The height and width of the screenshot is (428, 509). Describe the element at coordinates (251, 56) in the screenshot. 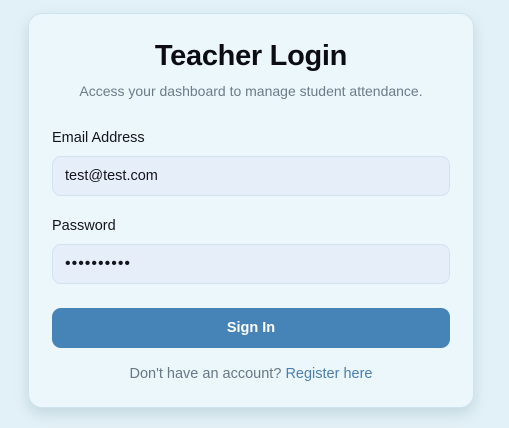

I see `page-title: Teacher Login` at that location.